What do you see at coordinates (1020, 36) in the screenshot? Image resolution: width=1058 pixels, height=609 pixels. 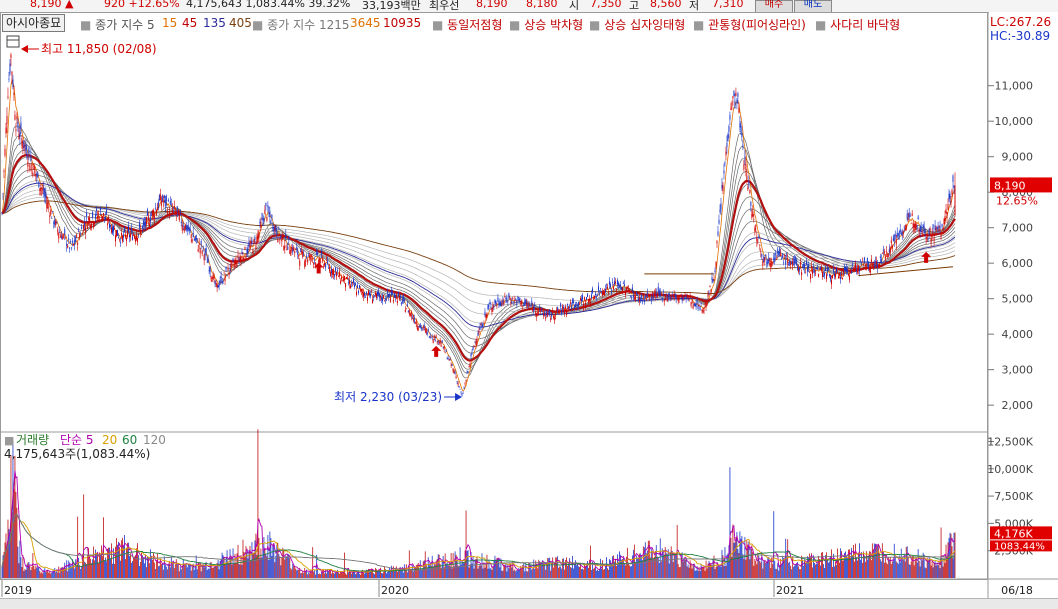 I see `hc-label: HC:-30.89` at bounding box center [1020, 36].